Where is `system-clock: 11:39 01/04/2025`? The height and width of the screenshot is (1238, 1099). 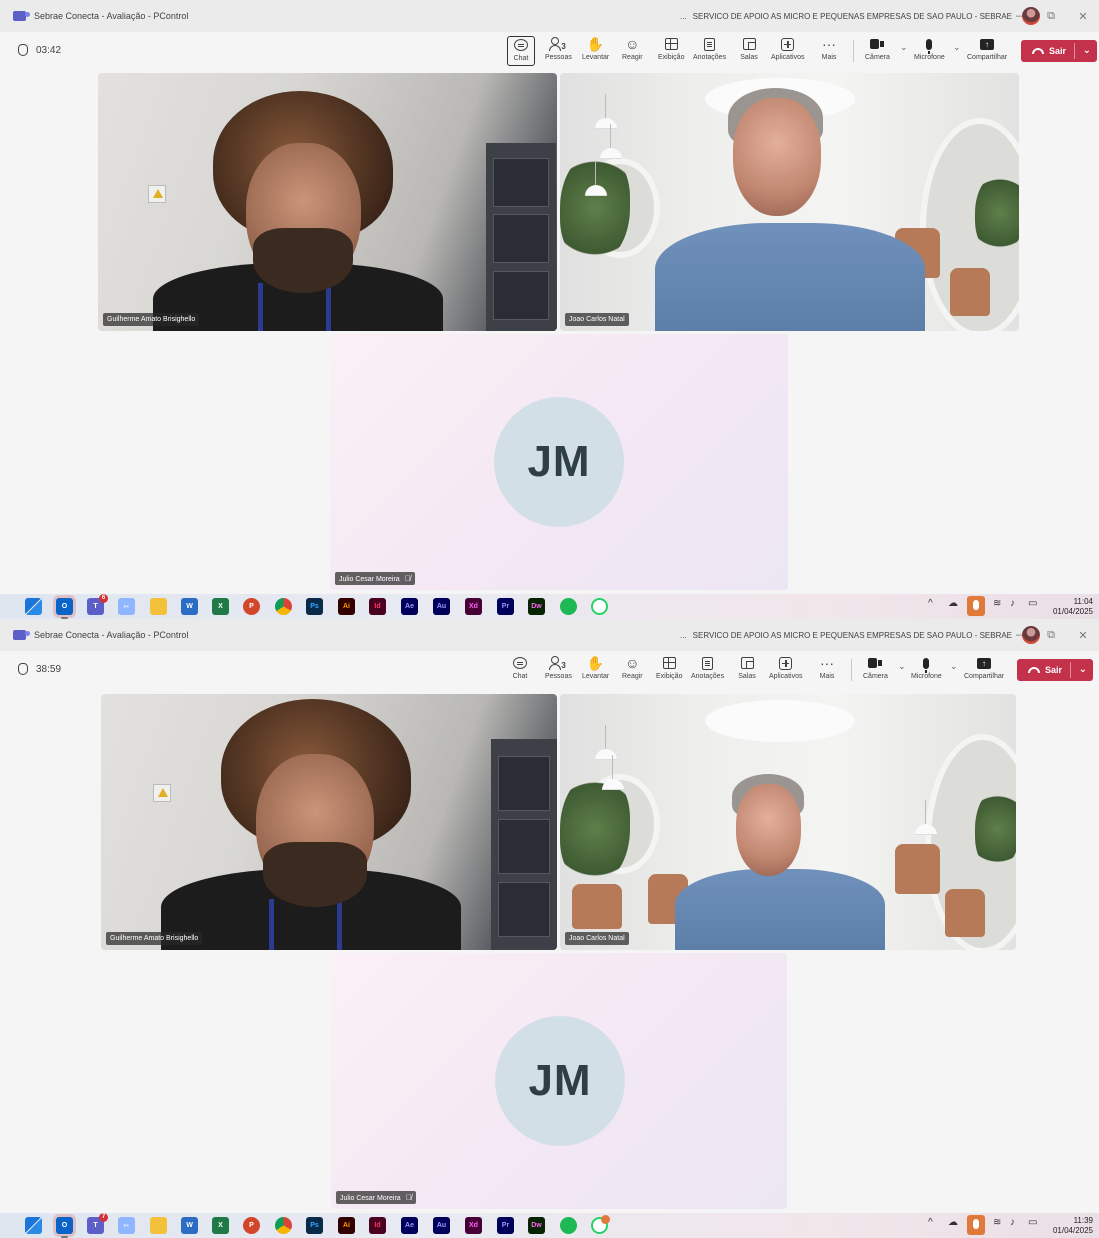
system-clock: 11:39 01/04/2025 is located at coordinates (1073, 1226).